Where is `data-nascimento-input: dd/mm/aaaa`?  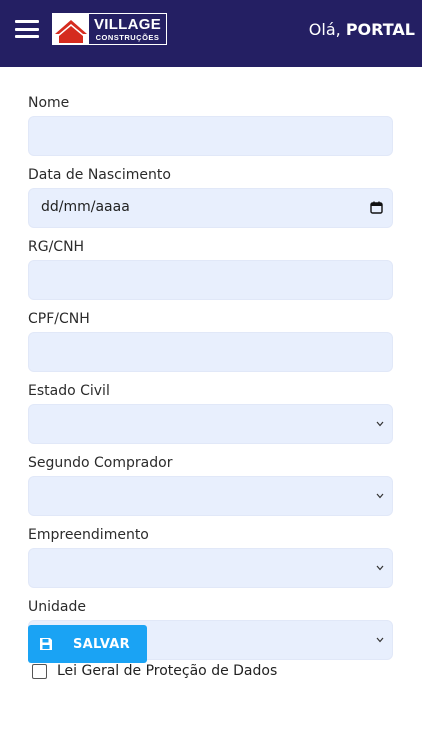
data-nascimento-input: dd/mm/aaaa is located at coordinates (210, 208).